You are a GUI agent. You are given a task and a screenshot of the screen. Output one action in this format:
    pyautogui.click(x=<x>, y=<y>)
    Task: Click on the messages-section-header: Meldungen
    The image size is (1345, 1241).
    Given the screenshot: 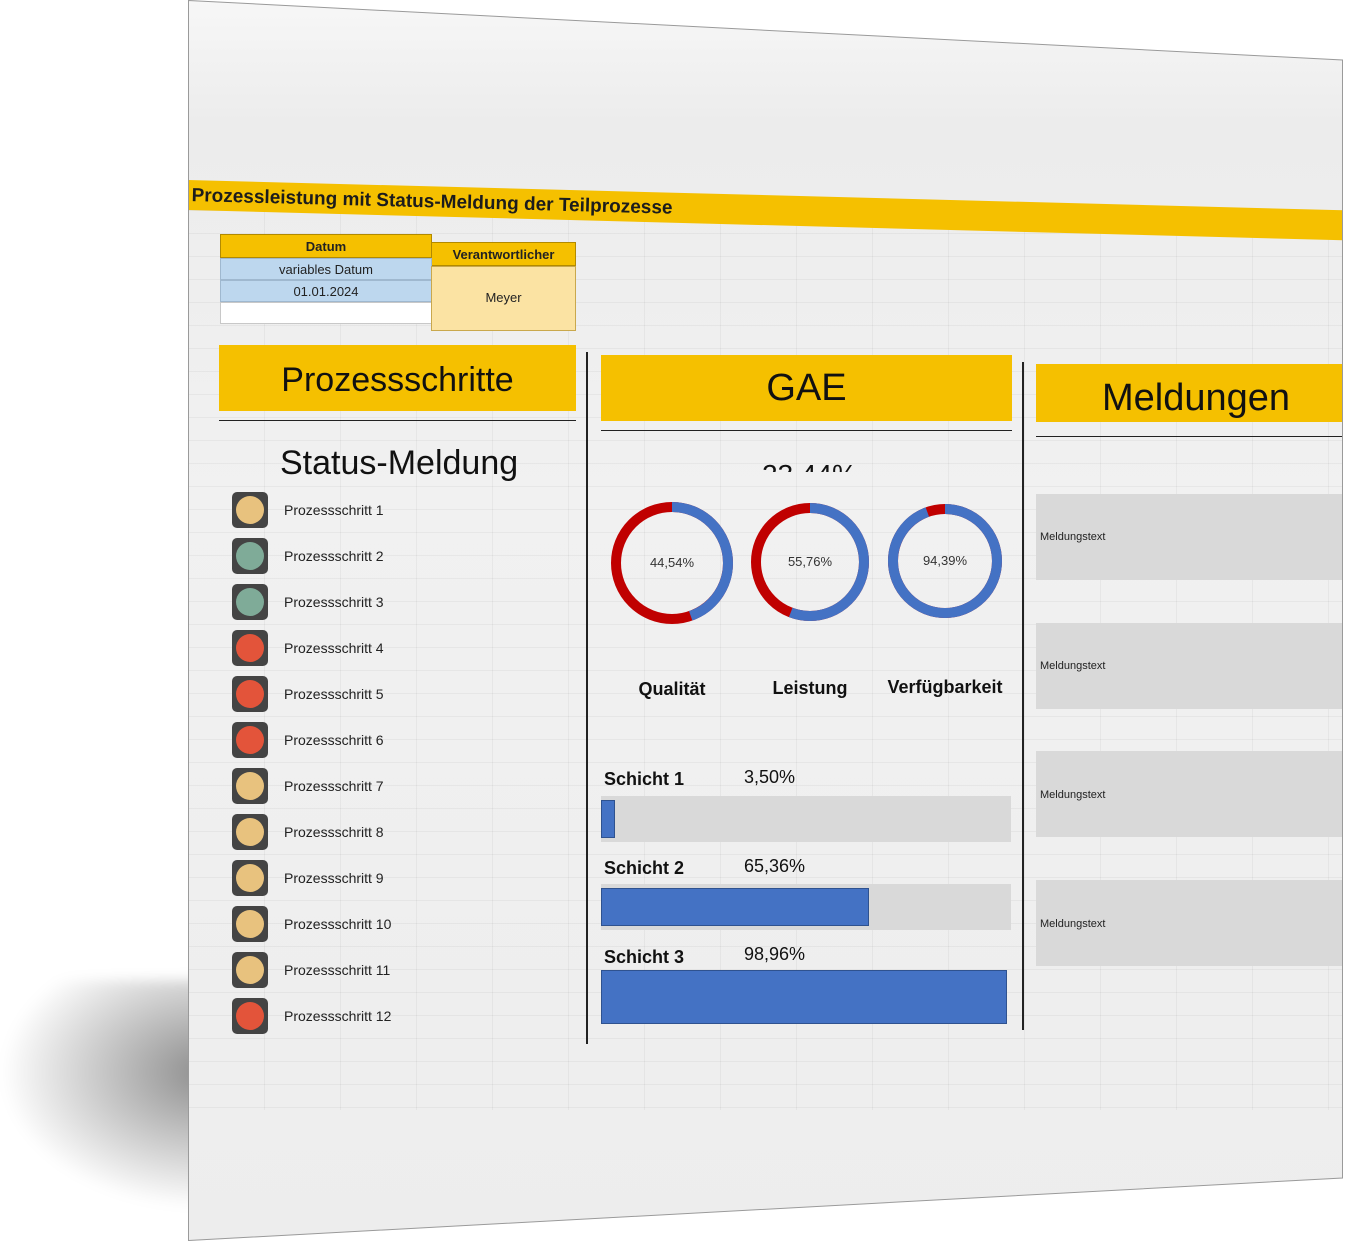 What is the action you would take?
    pyautogui.click(x=1189, y=393)
    